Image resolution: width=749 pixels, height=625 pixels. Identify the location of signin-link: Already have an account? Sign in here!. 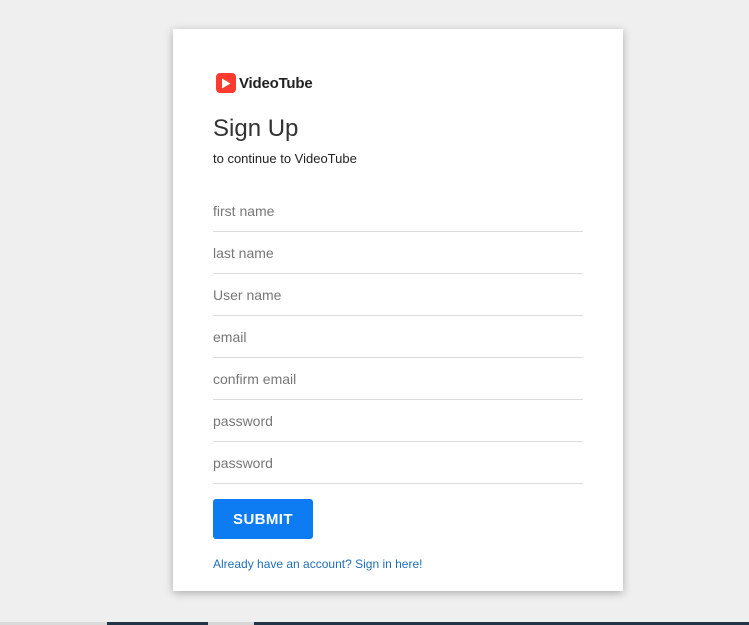
(317, 564).